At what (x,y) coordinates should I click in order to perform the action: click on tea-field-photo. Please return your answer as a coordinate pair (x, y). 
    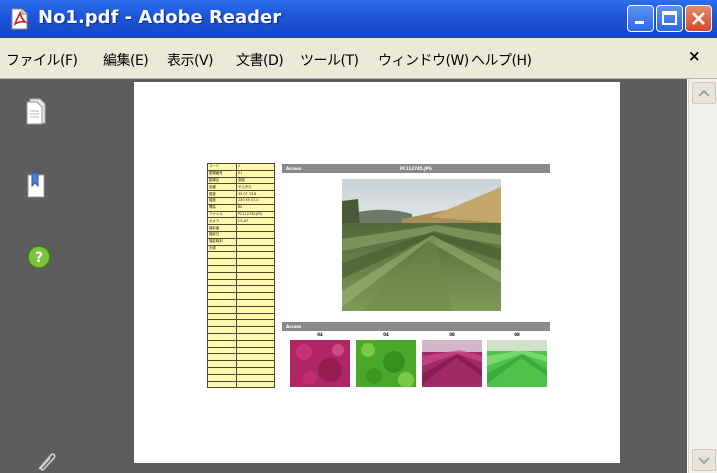
    Looking at the image, I should click on (421, 245).